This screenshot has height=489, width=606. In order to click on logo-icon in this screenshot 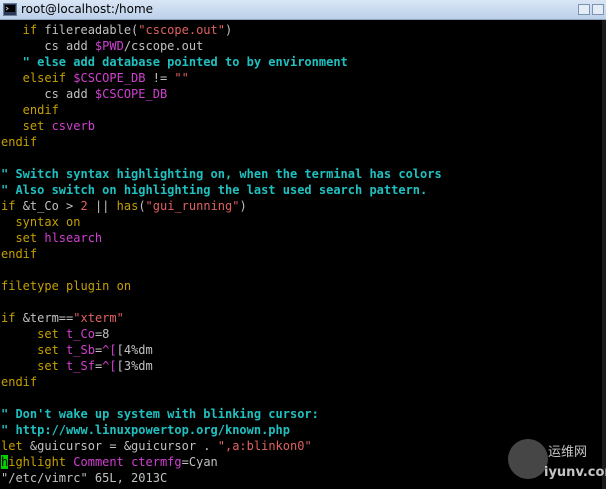, I will do `click(528, 459)`.